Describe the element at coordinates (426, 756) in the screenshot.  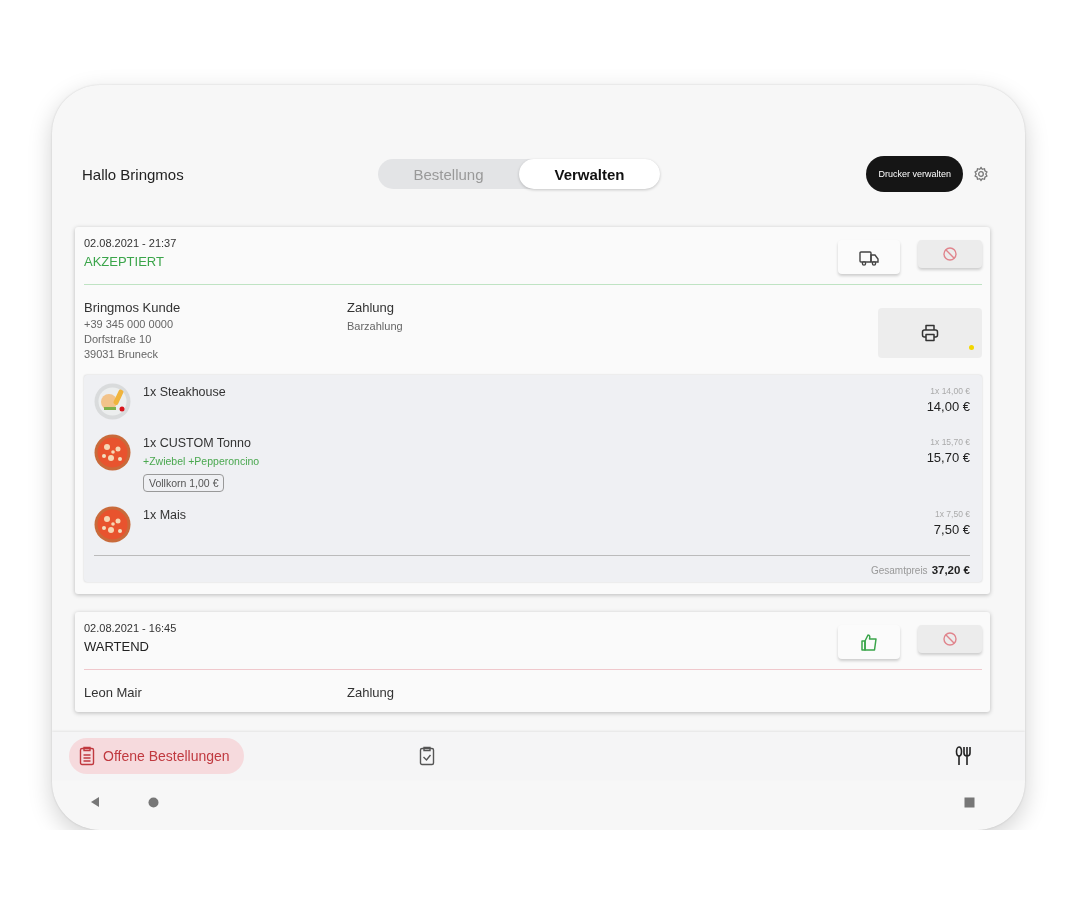
I see `clipboard-check-icon` at that location.